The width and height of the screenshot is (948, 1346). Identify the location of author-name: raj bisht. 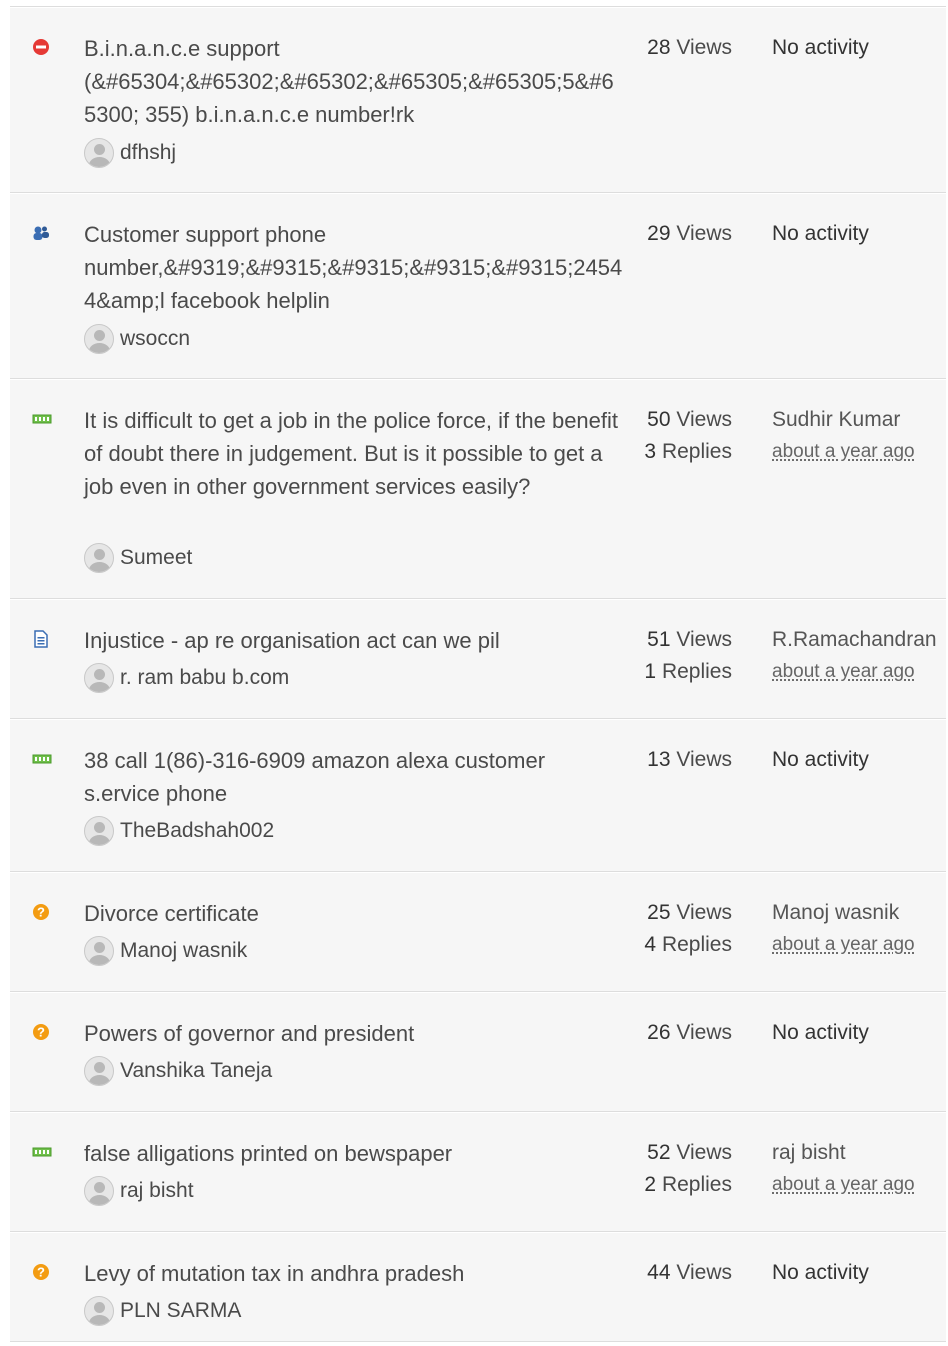
(157, 1191).